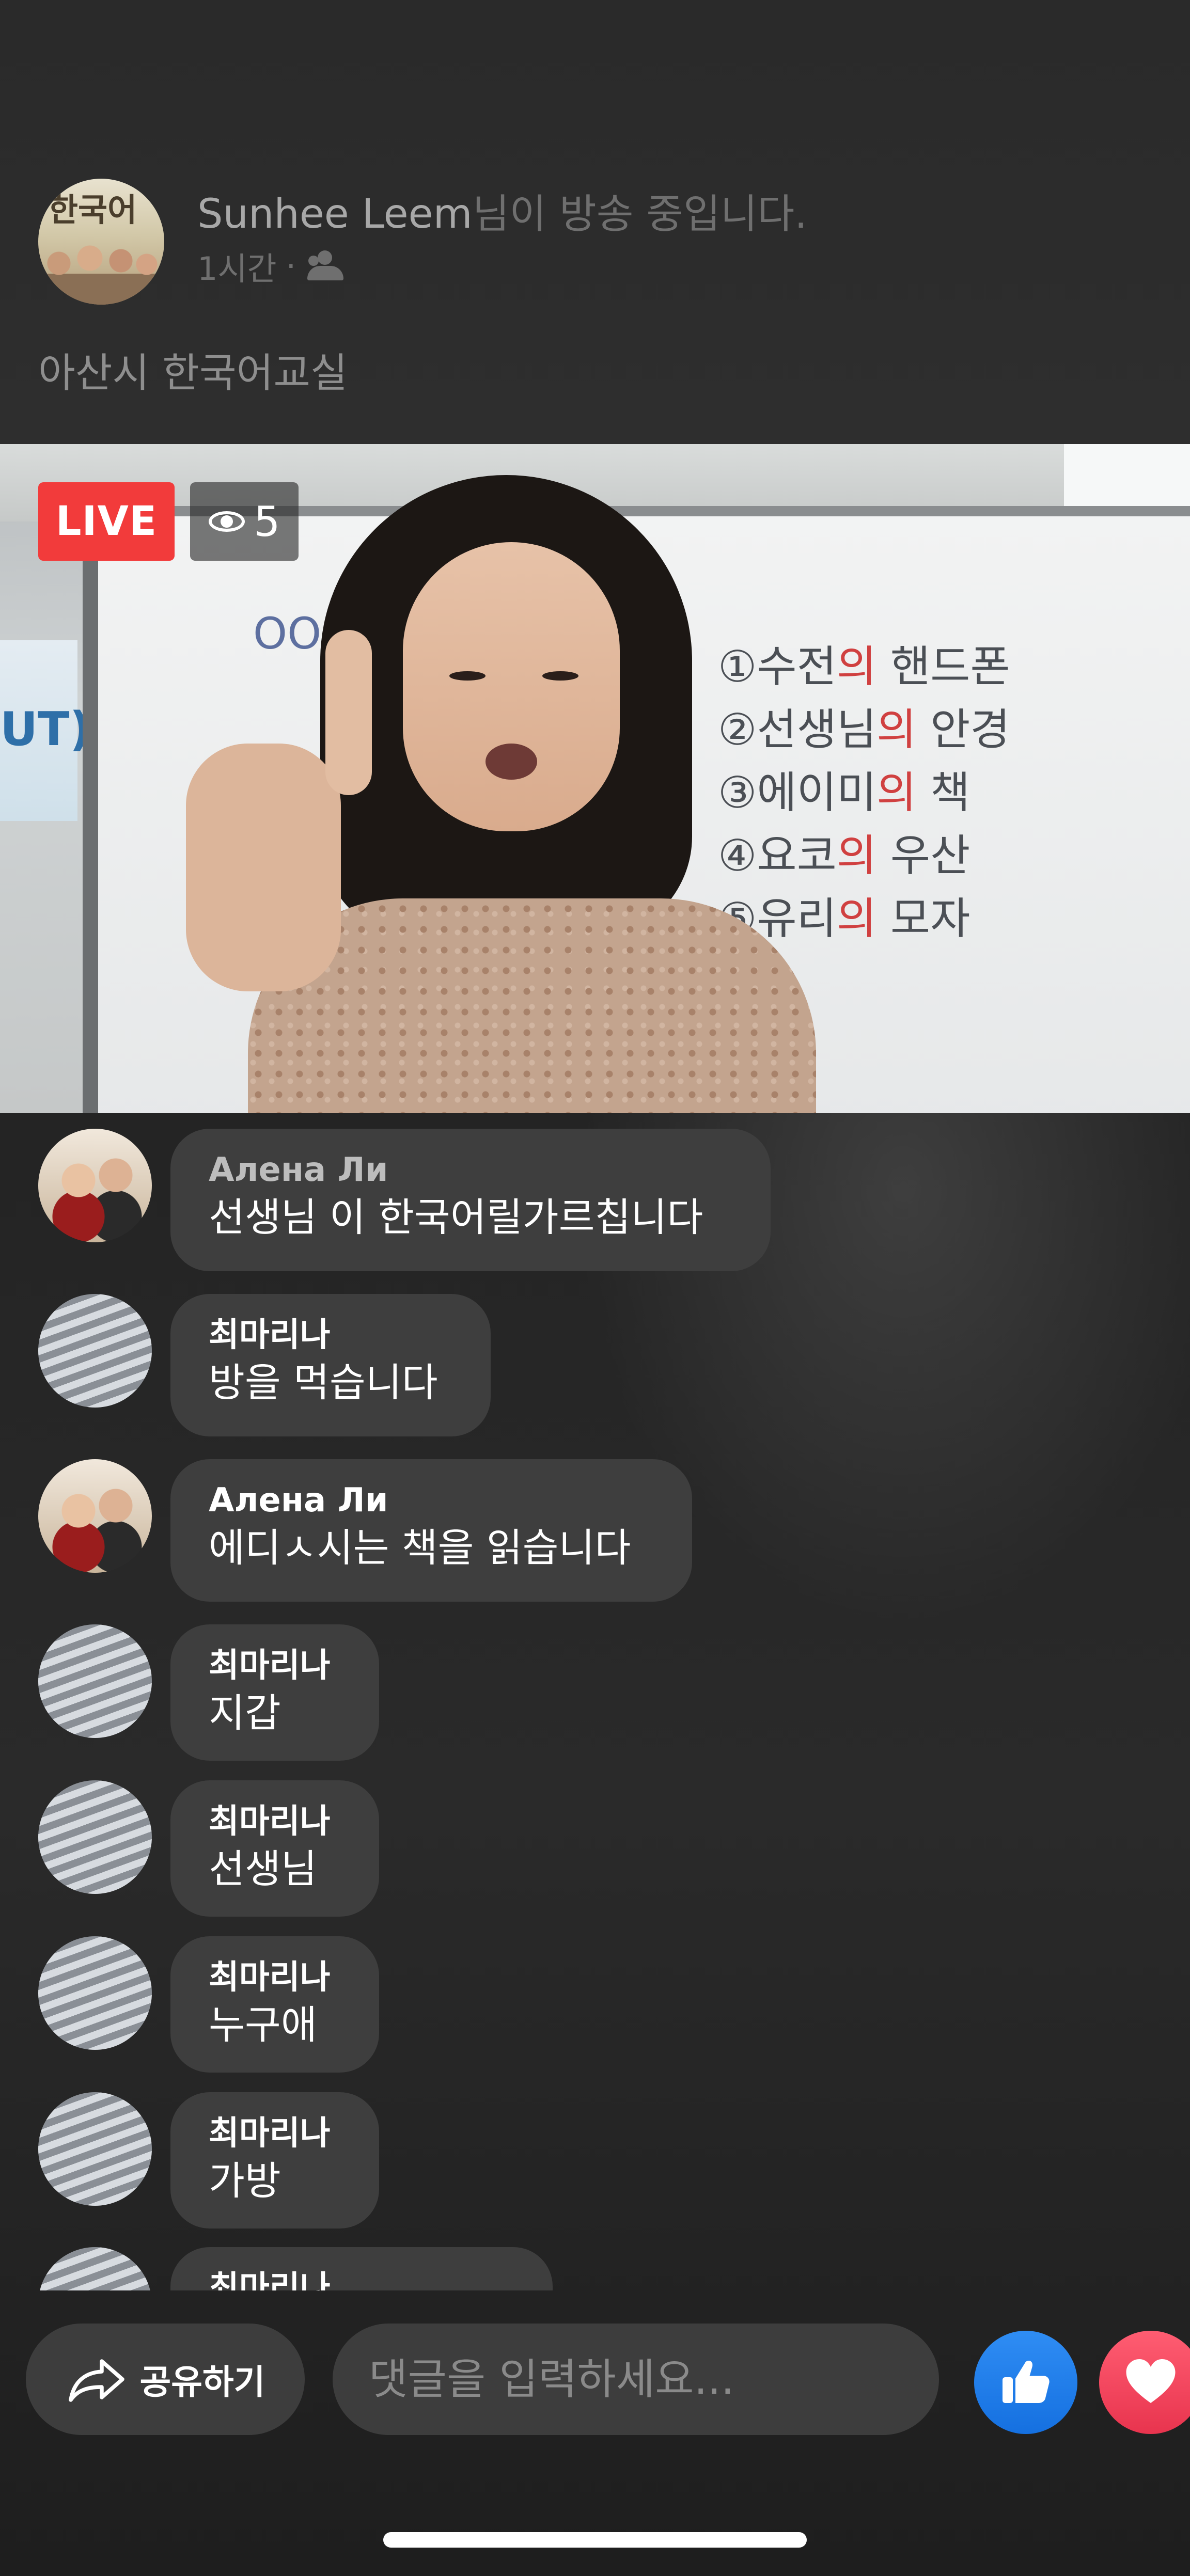  Describe the element at coordinates (263, 1869) in the screenshot. I see `comment-text: 선생님` at that location.